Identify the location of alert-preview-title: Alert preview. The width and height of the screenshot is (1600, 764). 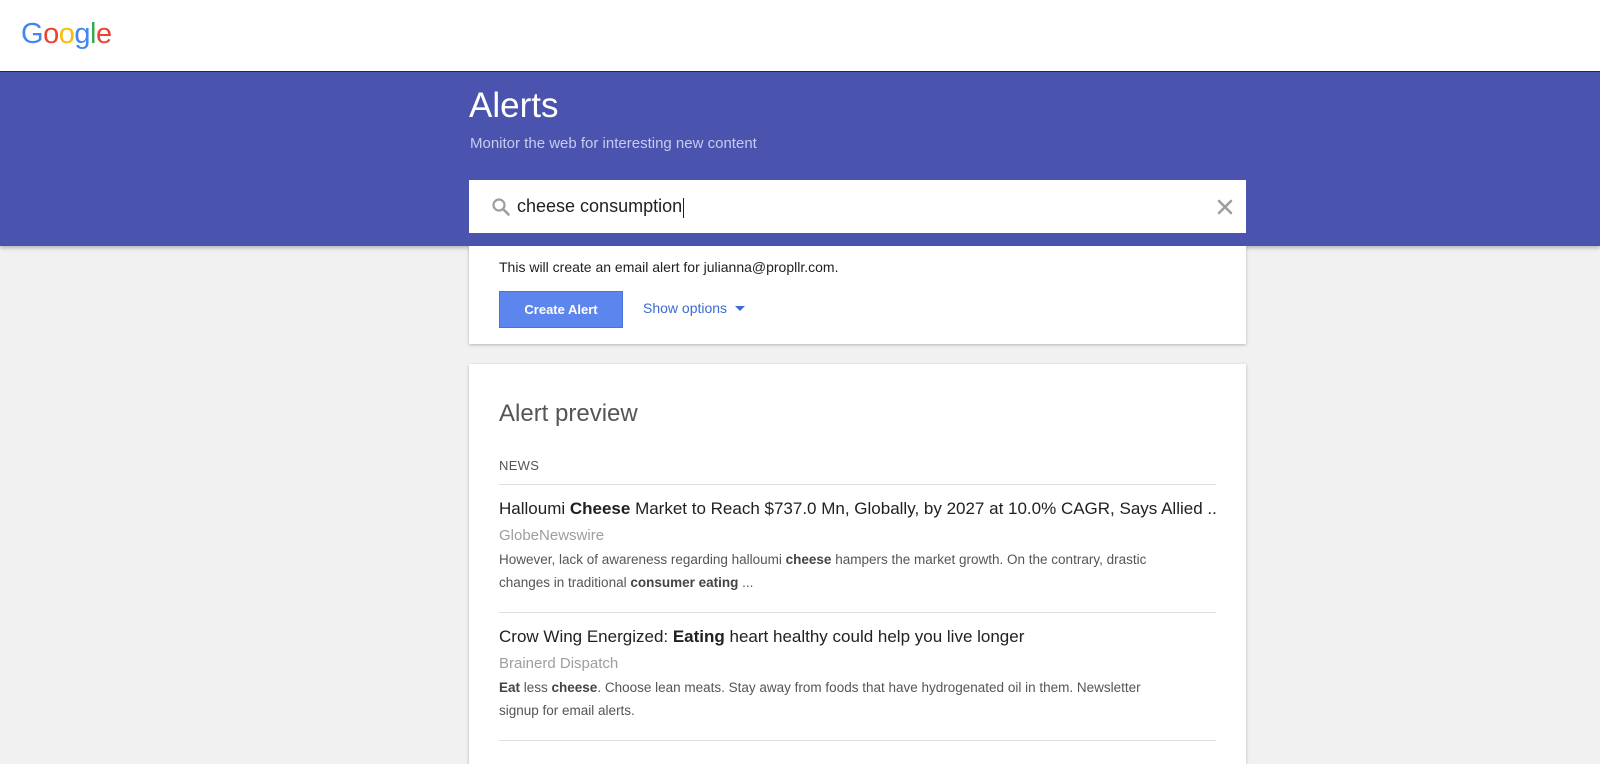
(568, 413).